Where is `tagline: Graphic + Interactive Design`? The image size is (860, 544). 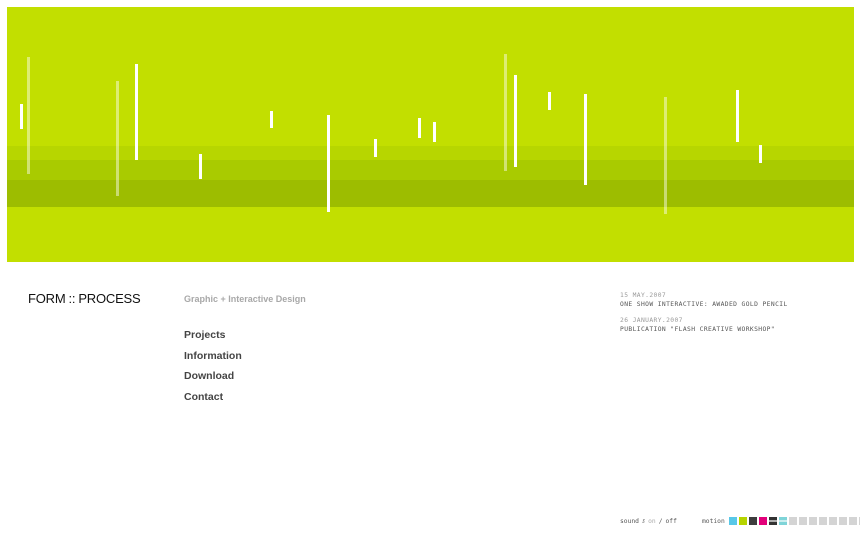
tagline: Graphic + Interactive Design is located at coordinates (245, 299).